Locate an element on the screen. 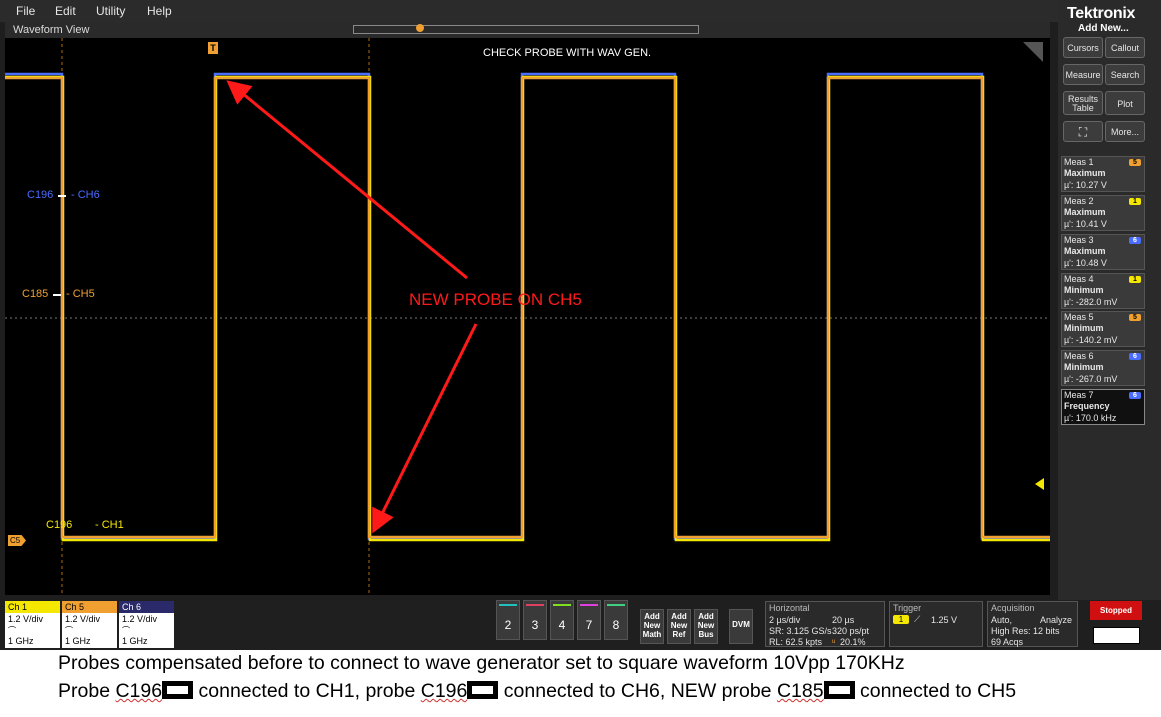  channel-6-badge: Ch 6 1.2 V/div ⌒ 1 GHz is located at coordinates (146, 624).